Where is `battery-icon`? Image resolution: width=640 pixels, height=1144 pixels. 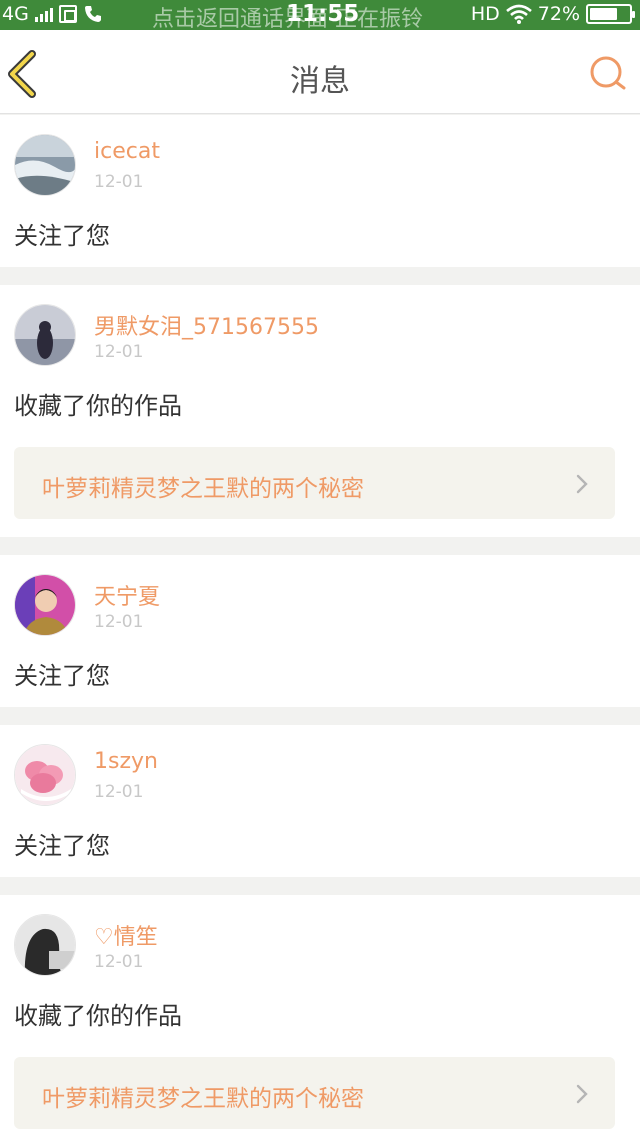 battery-icon is located at coordinates (610, 14).